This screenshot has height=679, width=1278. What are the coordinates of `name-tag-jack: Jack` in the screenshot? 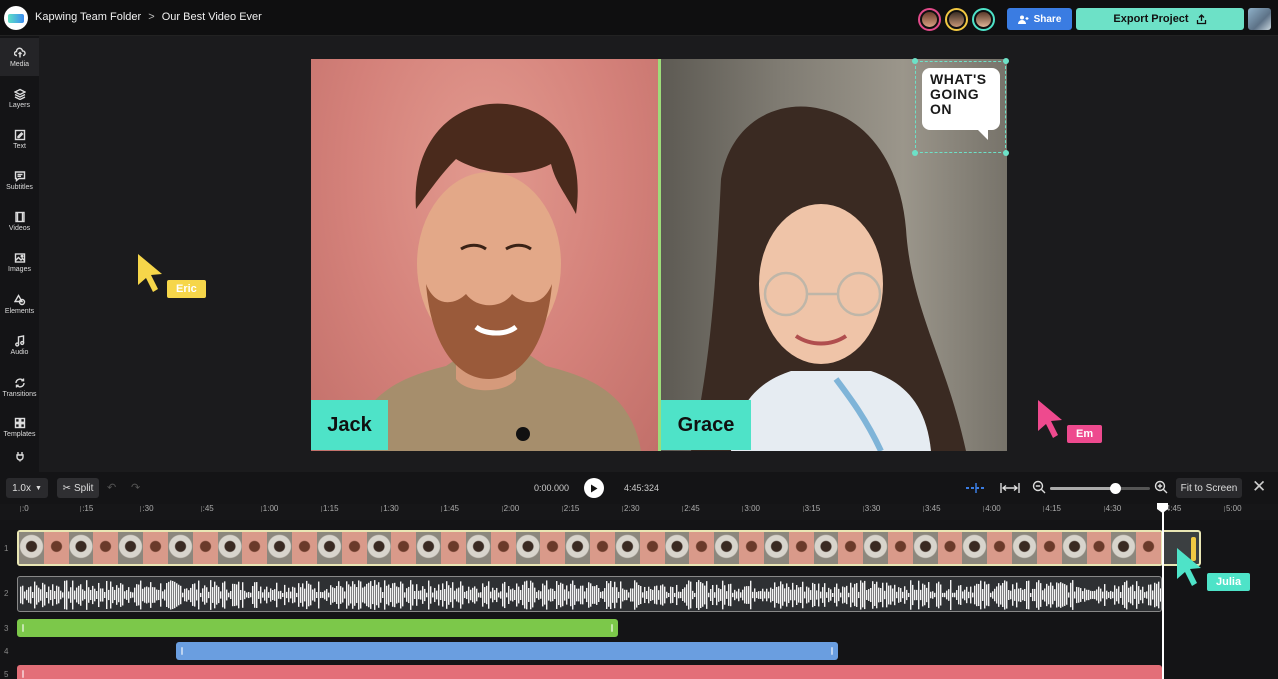 It's located at (349, 425).